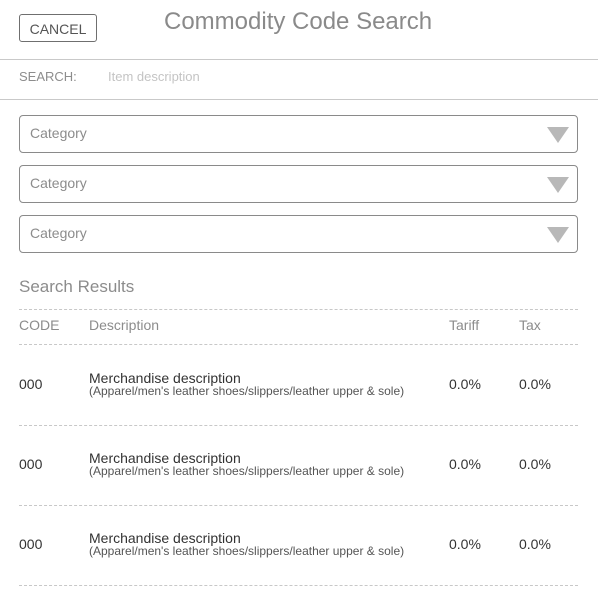 The width and height of the screenshot is (598, 598). What do you see at coordinates (298, 21) in the screenshot?
I see `page-title: Commodity Code Search` at bounding box center [298, 21].